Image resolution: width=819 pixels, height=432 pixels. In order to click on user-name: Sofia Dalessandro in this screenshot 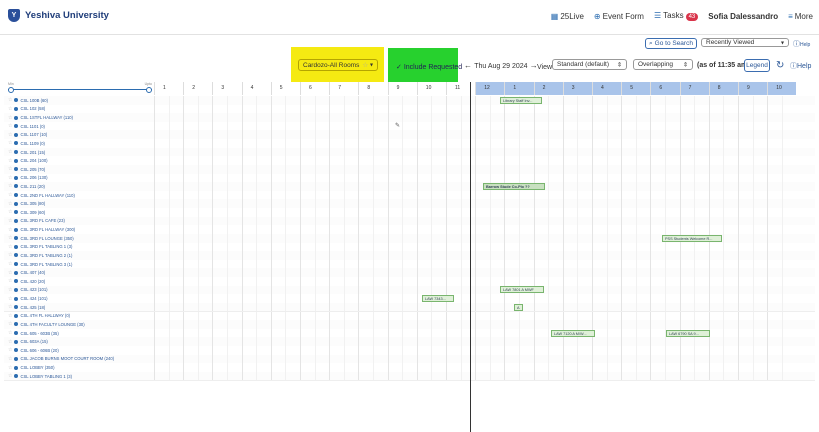, I will do `click(743, 16)`.